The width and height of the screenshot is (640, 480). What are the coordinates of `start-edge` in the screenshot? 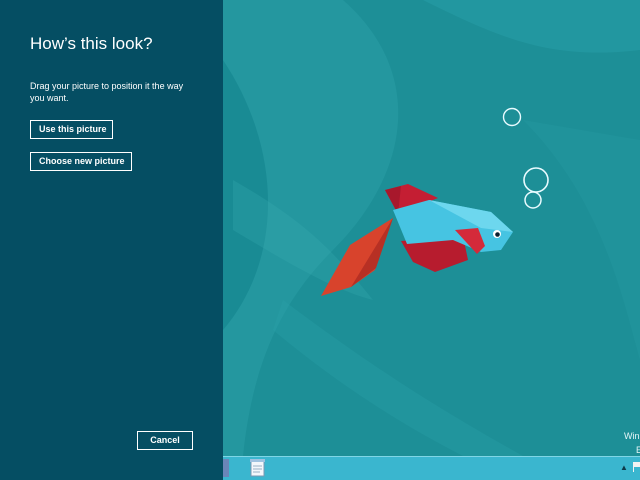 It's located at (226, 468).